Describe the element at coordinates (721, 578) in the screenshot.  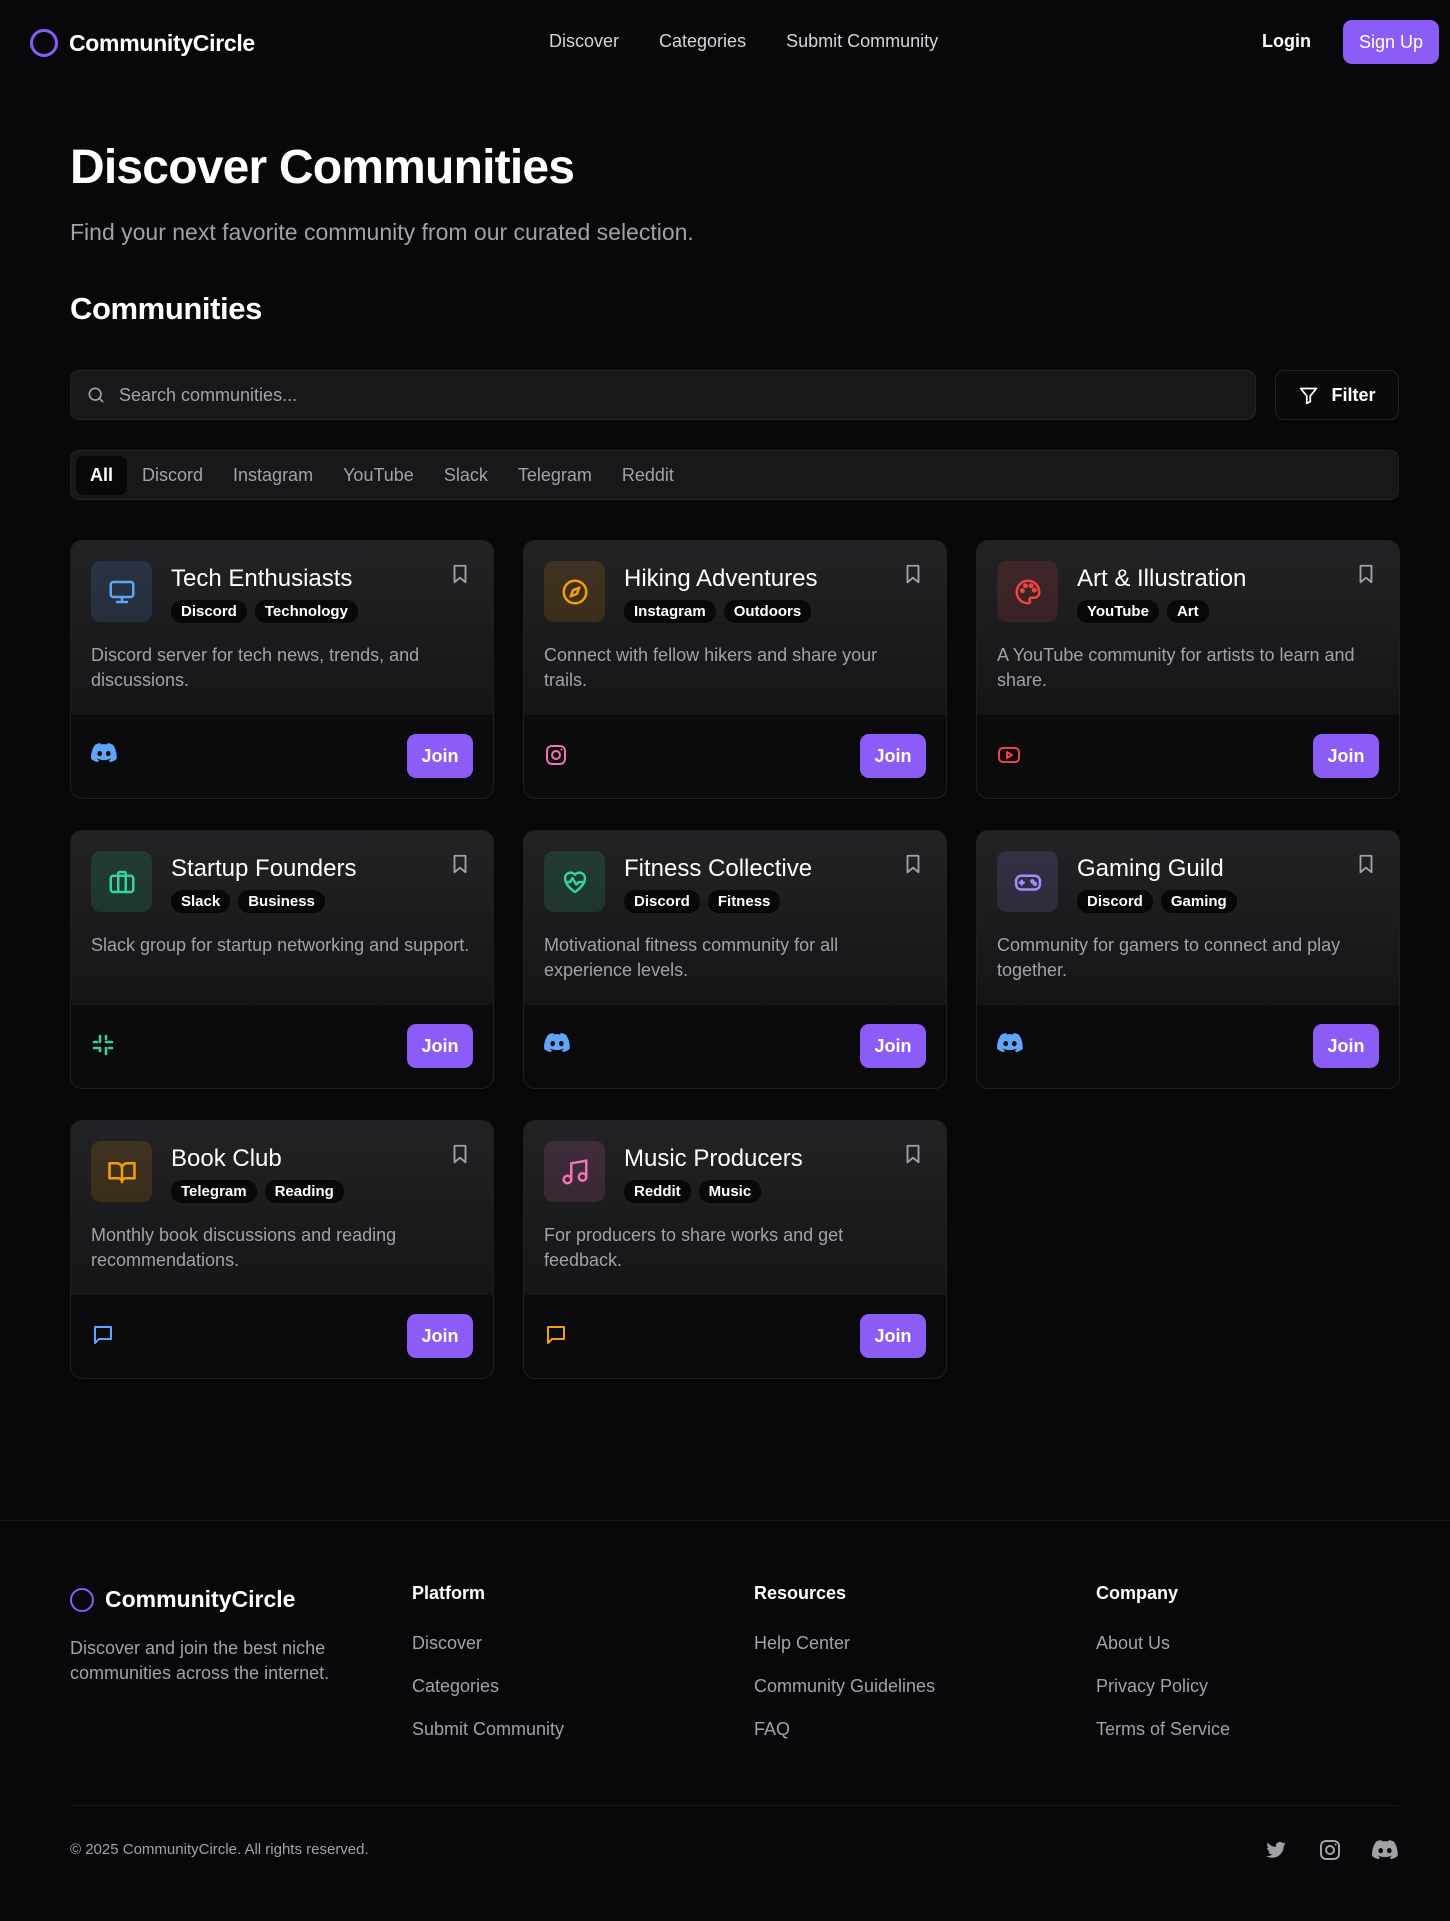
I see `card-title: Hiking Adventures` at that location.